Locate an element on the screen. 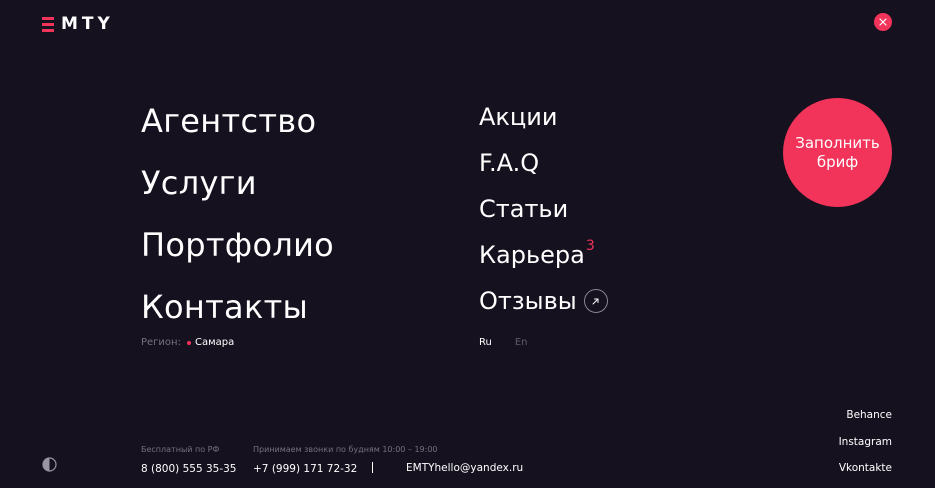 This screenshot has height=488, width=935. close-icon is located at coordinates (883, 22).